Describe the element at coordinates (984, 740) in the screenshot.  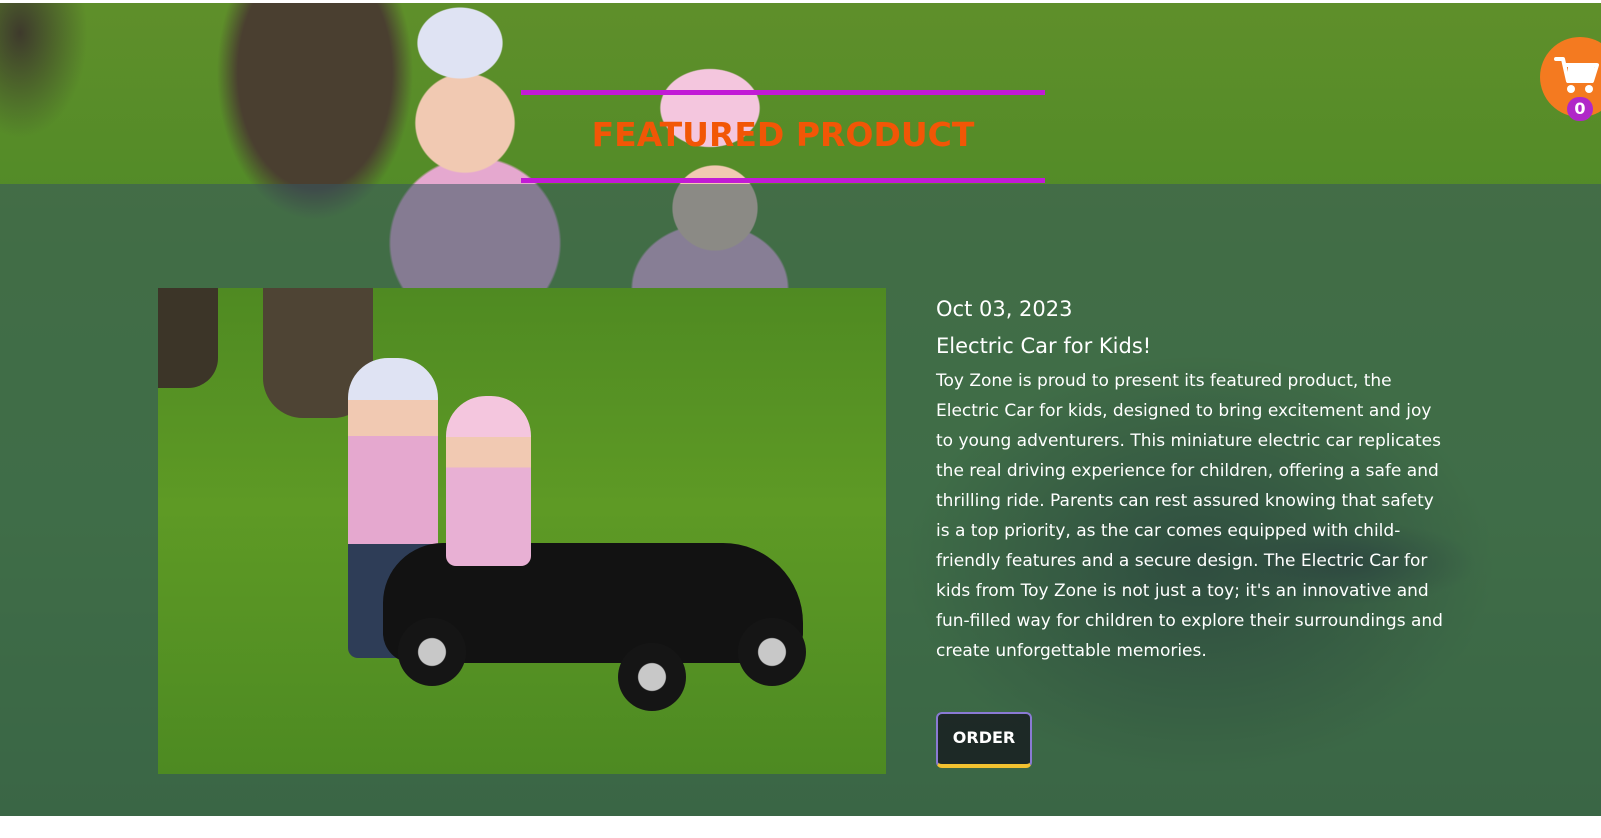
I see `order-button: ORDER` at that location.